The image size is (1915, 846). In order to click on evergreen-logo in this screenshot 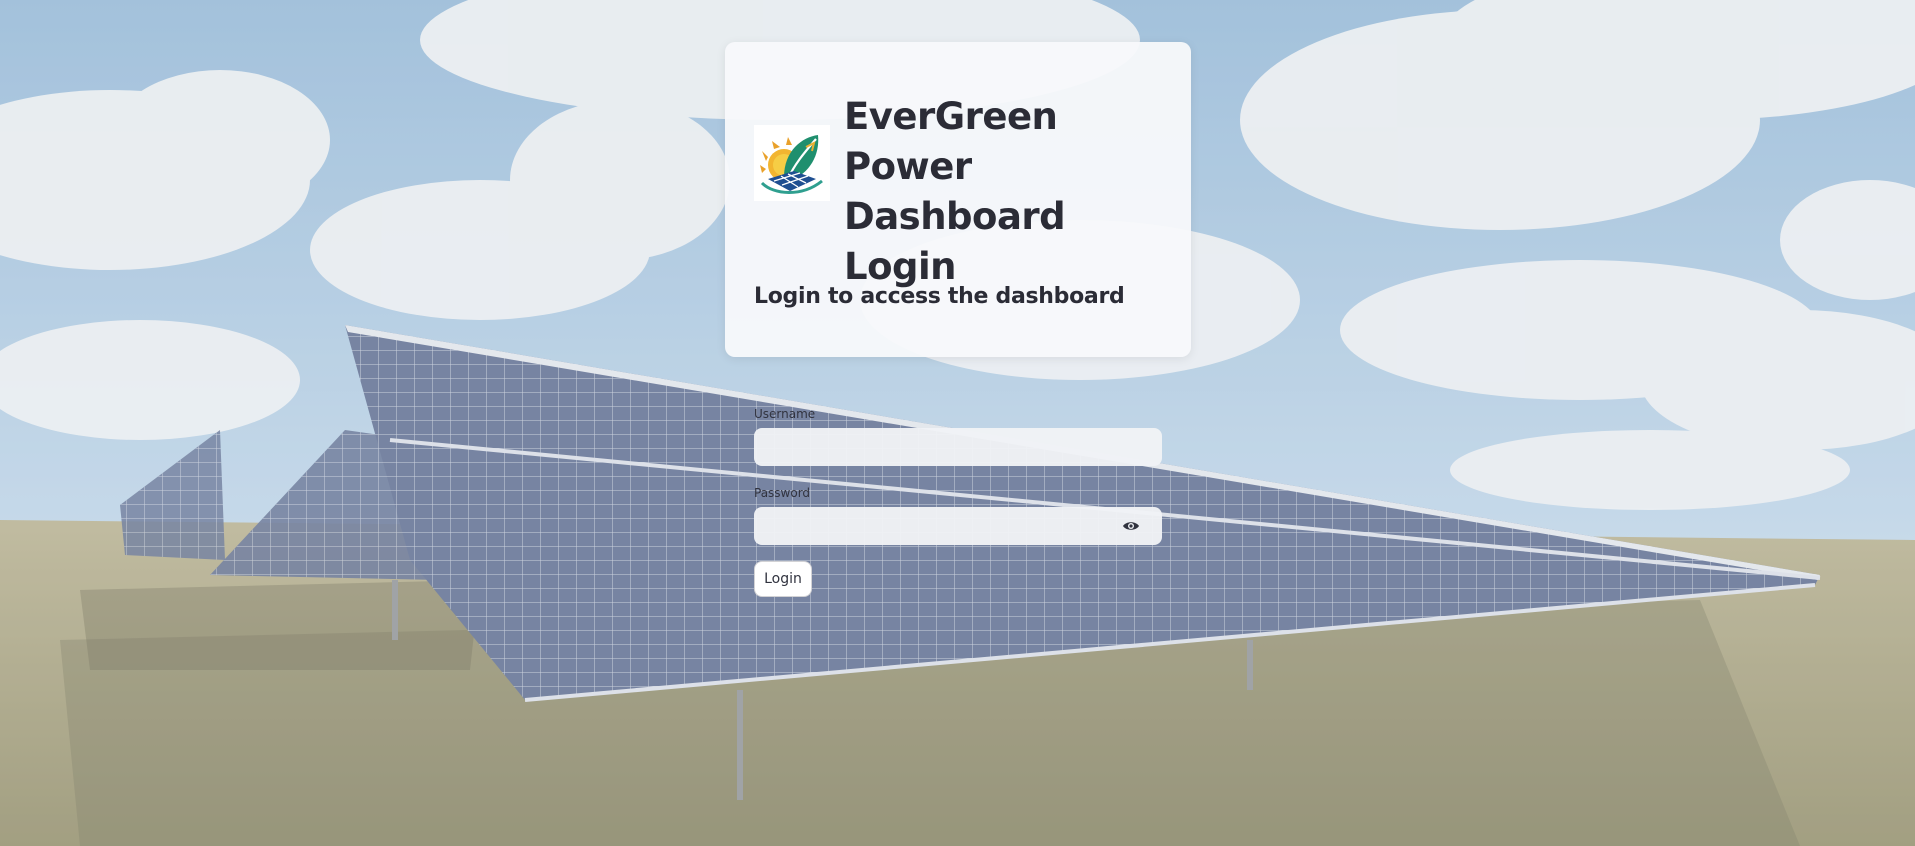, I will do `click(792, 163)`.